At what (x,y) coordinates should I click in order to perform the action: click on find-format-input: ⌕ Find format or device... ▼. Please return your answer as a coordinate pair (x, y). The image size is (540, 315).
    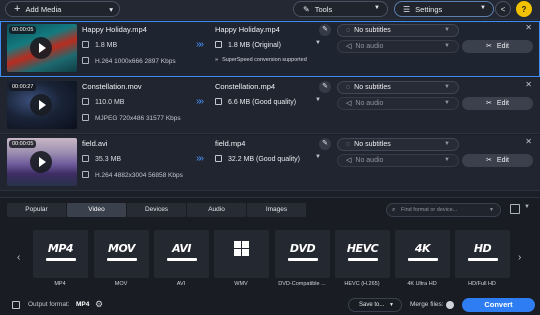
    Looking at the image, I should click on (443, 210).